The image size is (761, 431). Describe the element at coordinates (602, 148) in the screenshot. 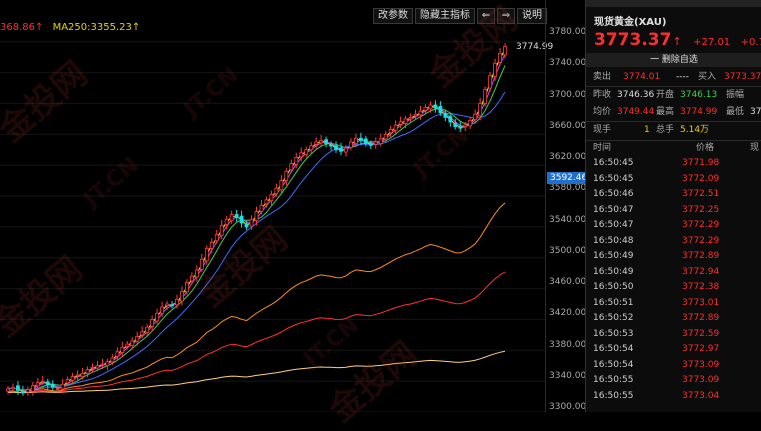

I see `time-header: 时间` at that location.